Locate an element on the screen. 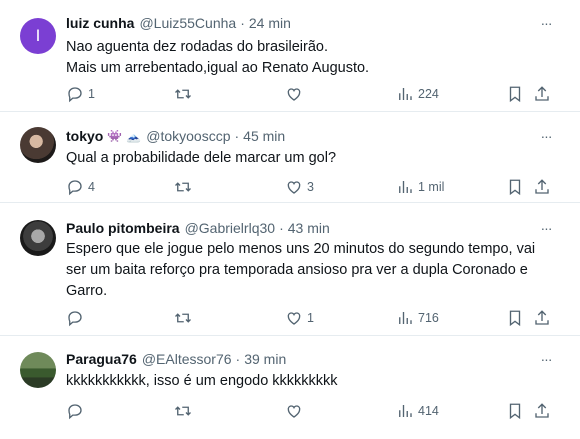  action-bar: 1 716 is located at coordinates (310, 318).